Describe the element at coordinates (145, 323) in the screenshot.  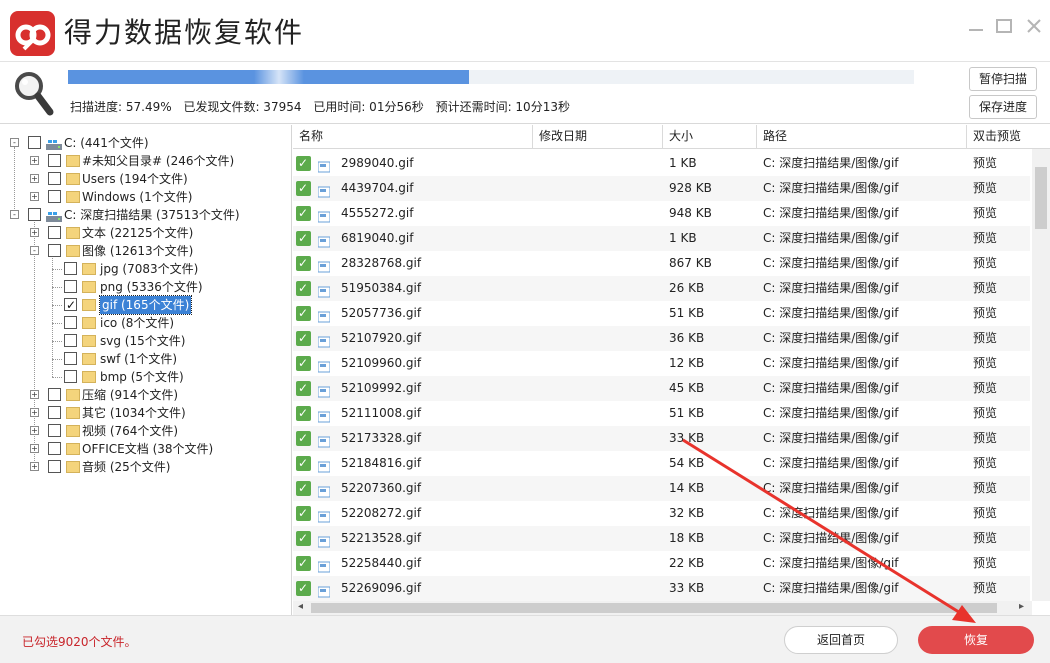
I see `tree-node: ico (8个文件)` at that location.